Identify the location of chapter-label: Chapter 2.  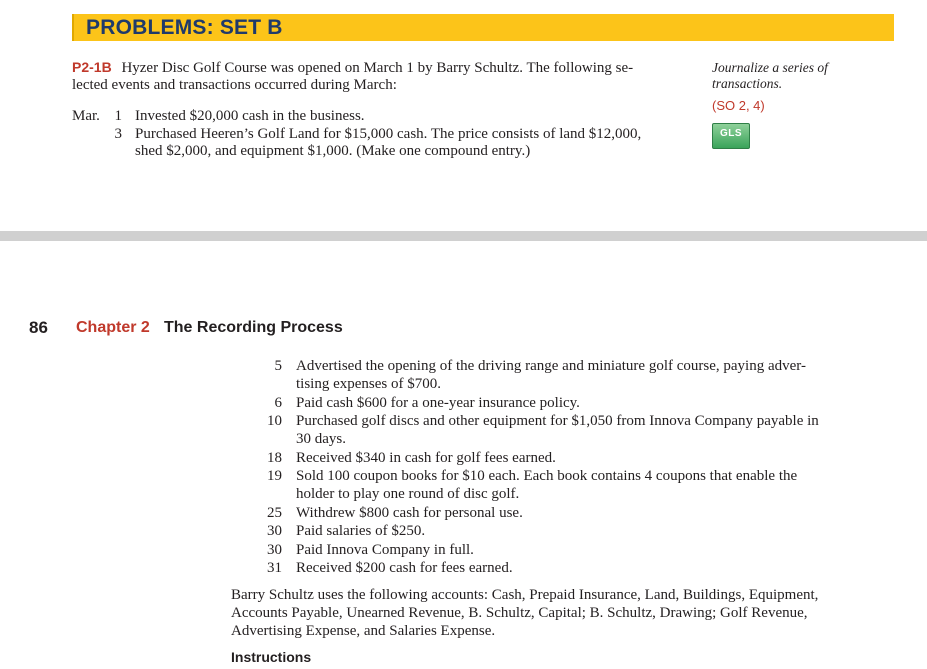
(113, 327).